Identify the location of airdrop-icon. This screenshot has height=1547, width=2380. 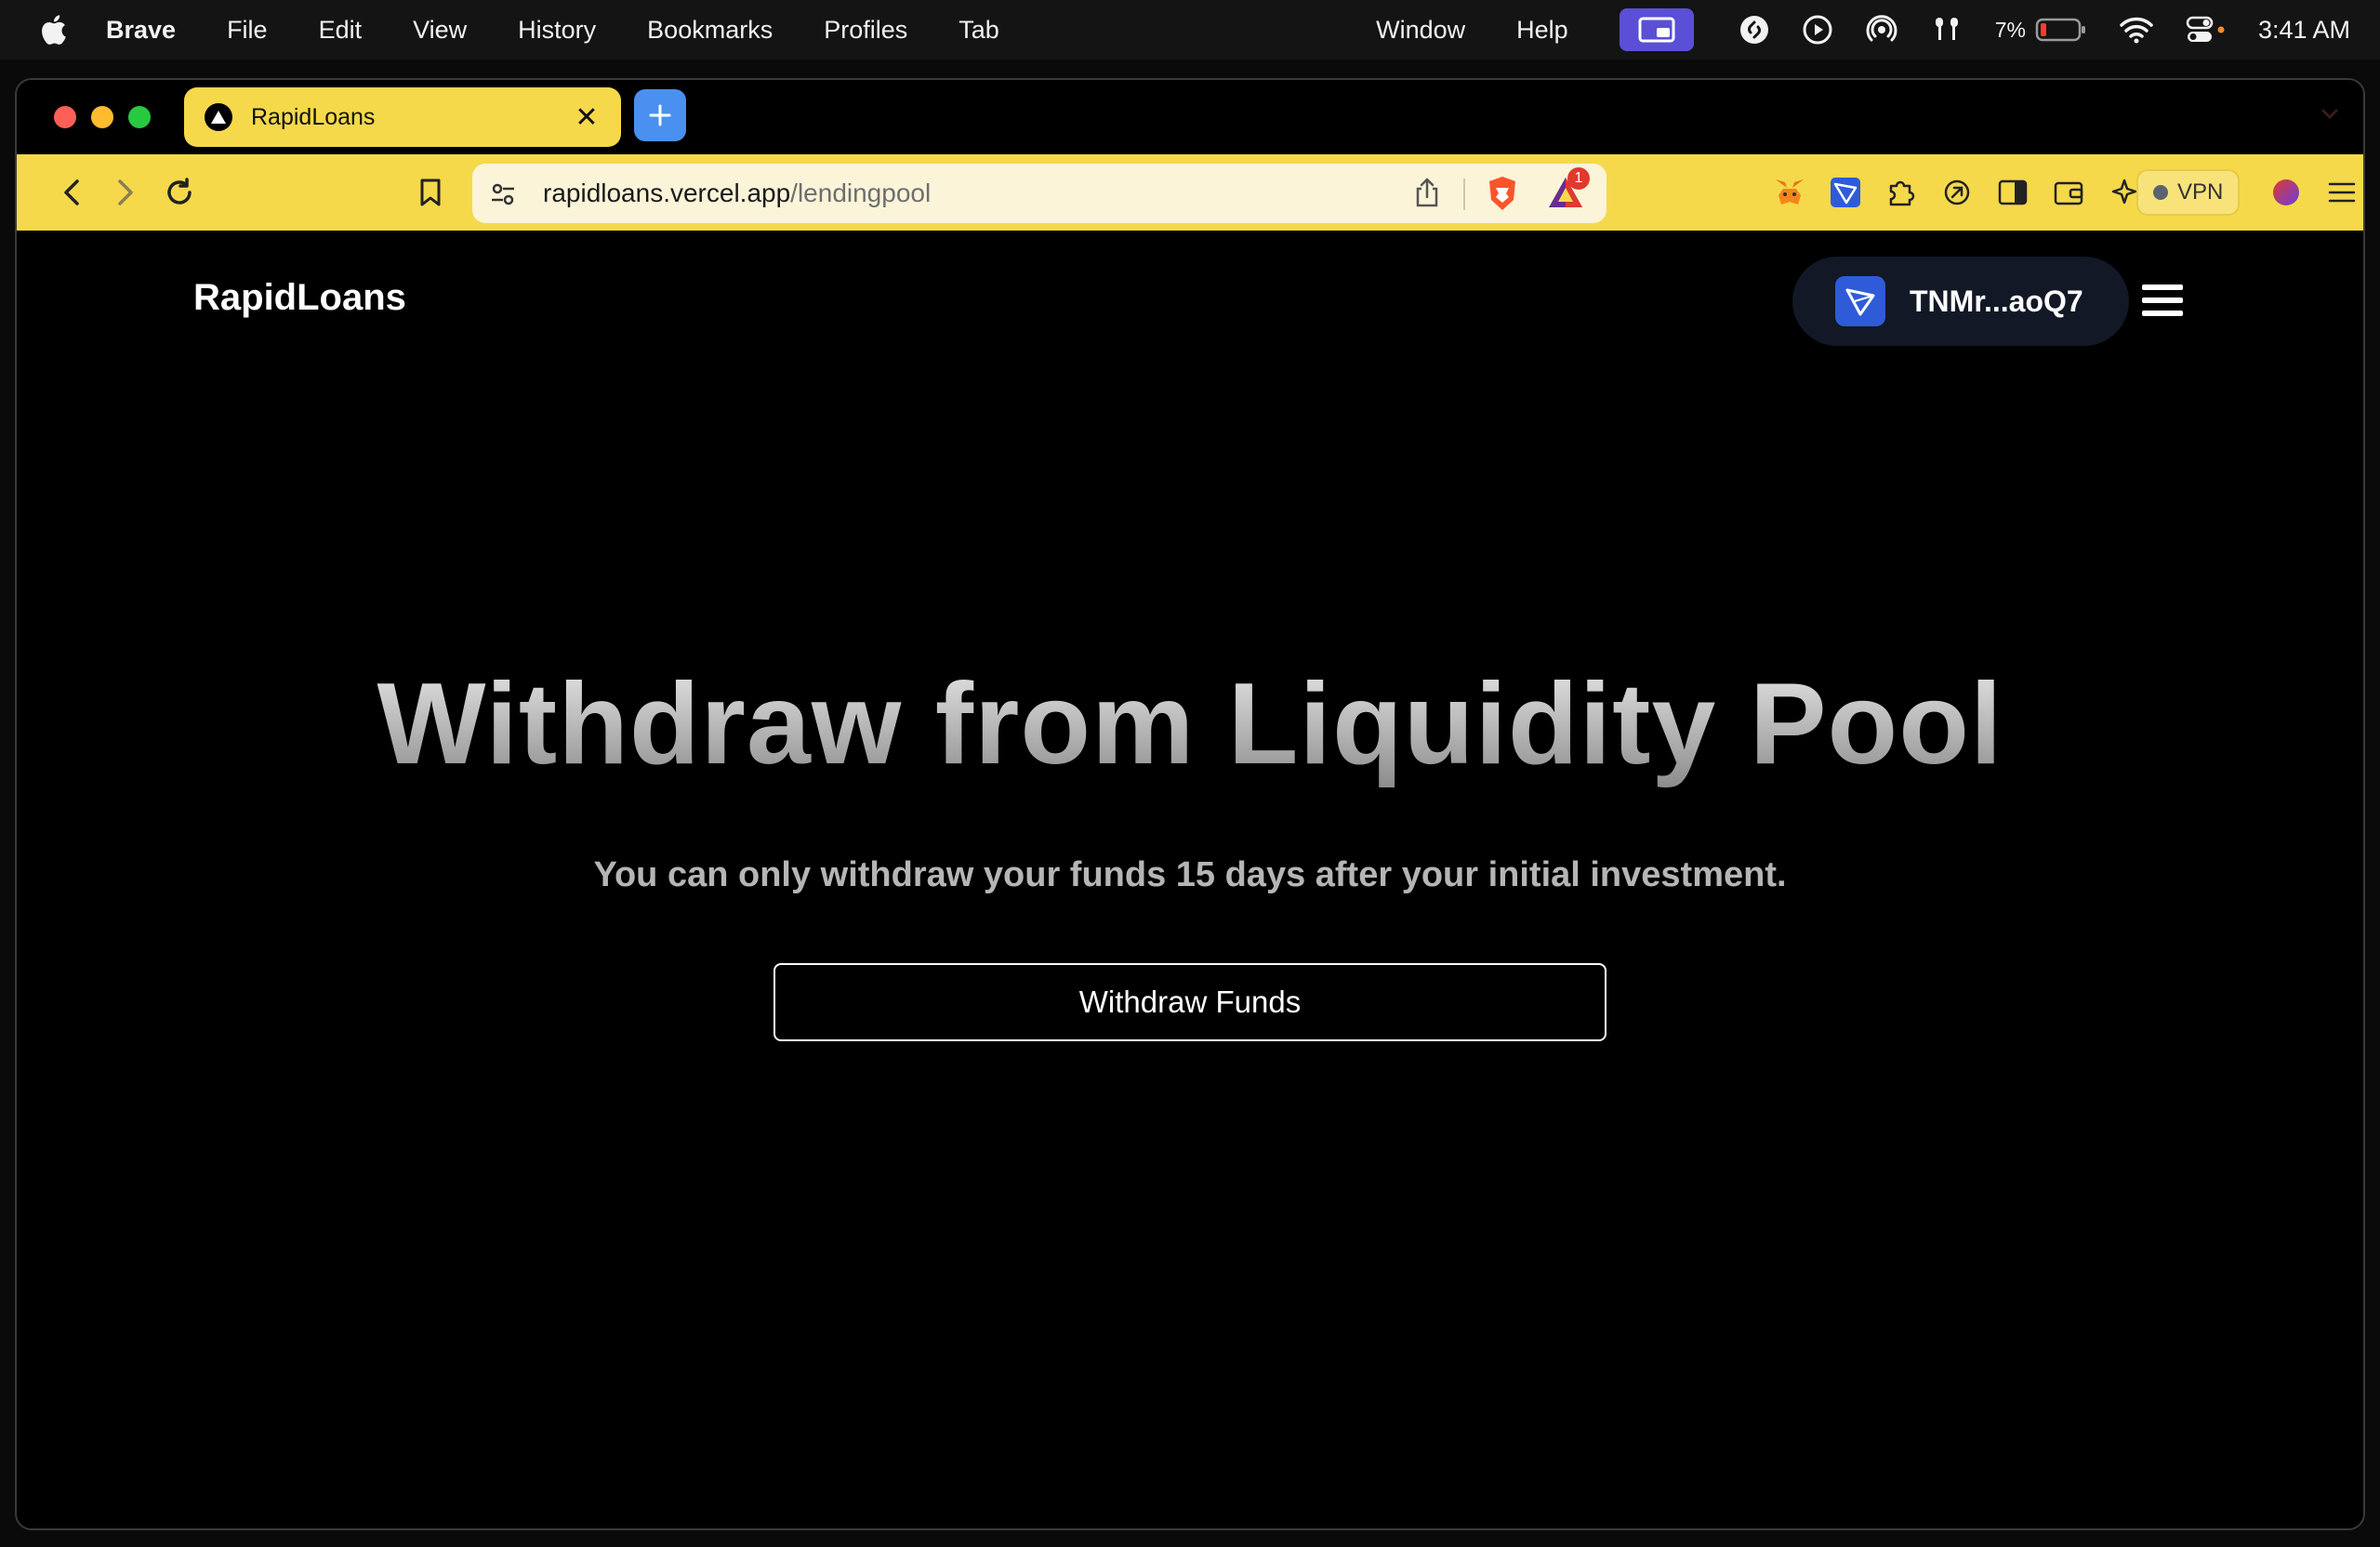
(1881, 29).